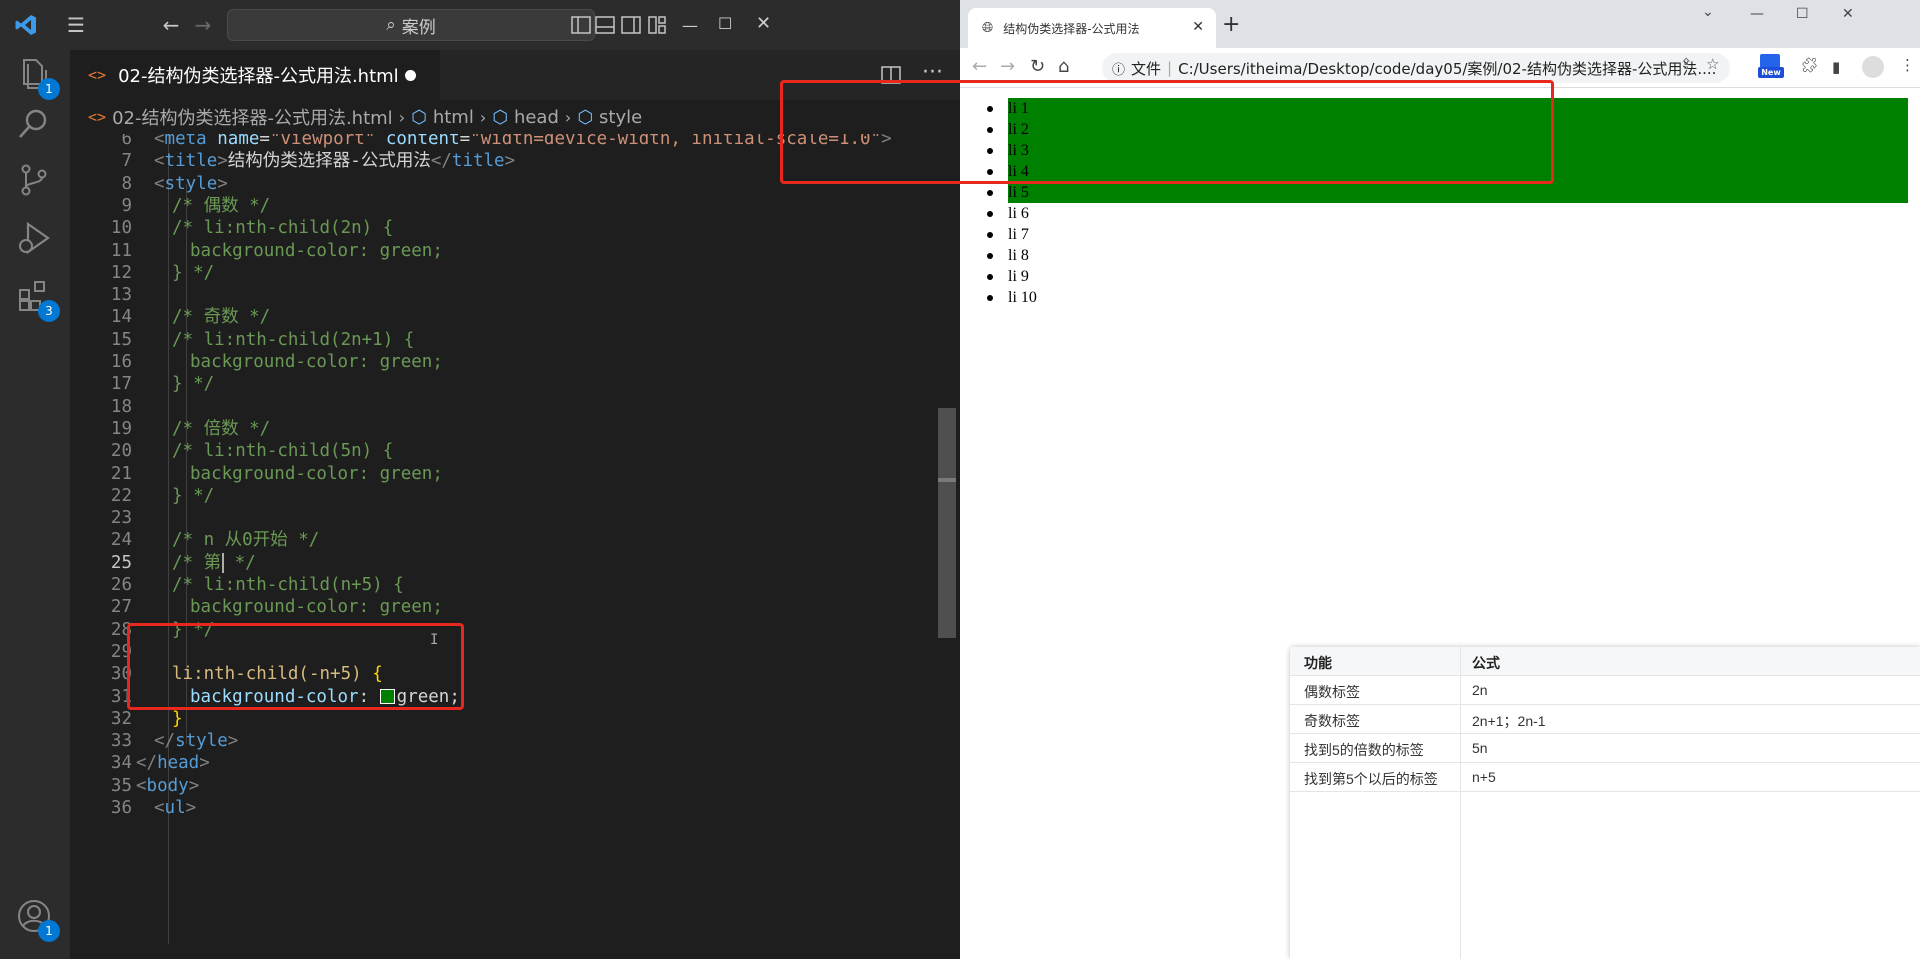 The height and width of the screenshot is (959, 1920). I want to click on browser-maximize-icon: ☐, so click(1802, 14).